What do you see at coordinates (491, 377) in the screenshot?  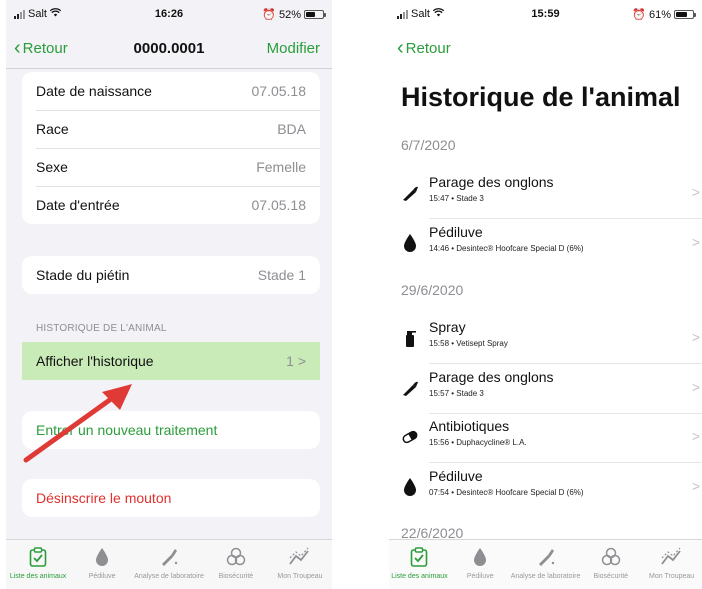 I see `history-item-title: Parage des onglons` at bounding box center [491, 377].